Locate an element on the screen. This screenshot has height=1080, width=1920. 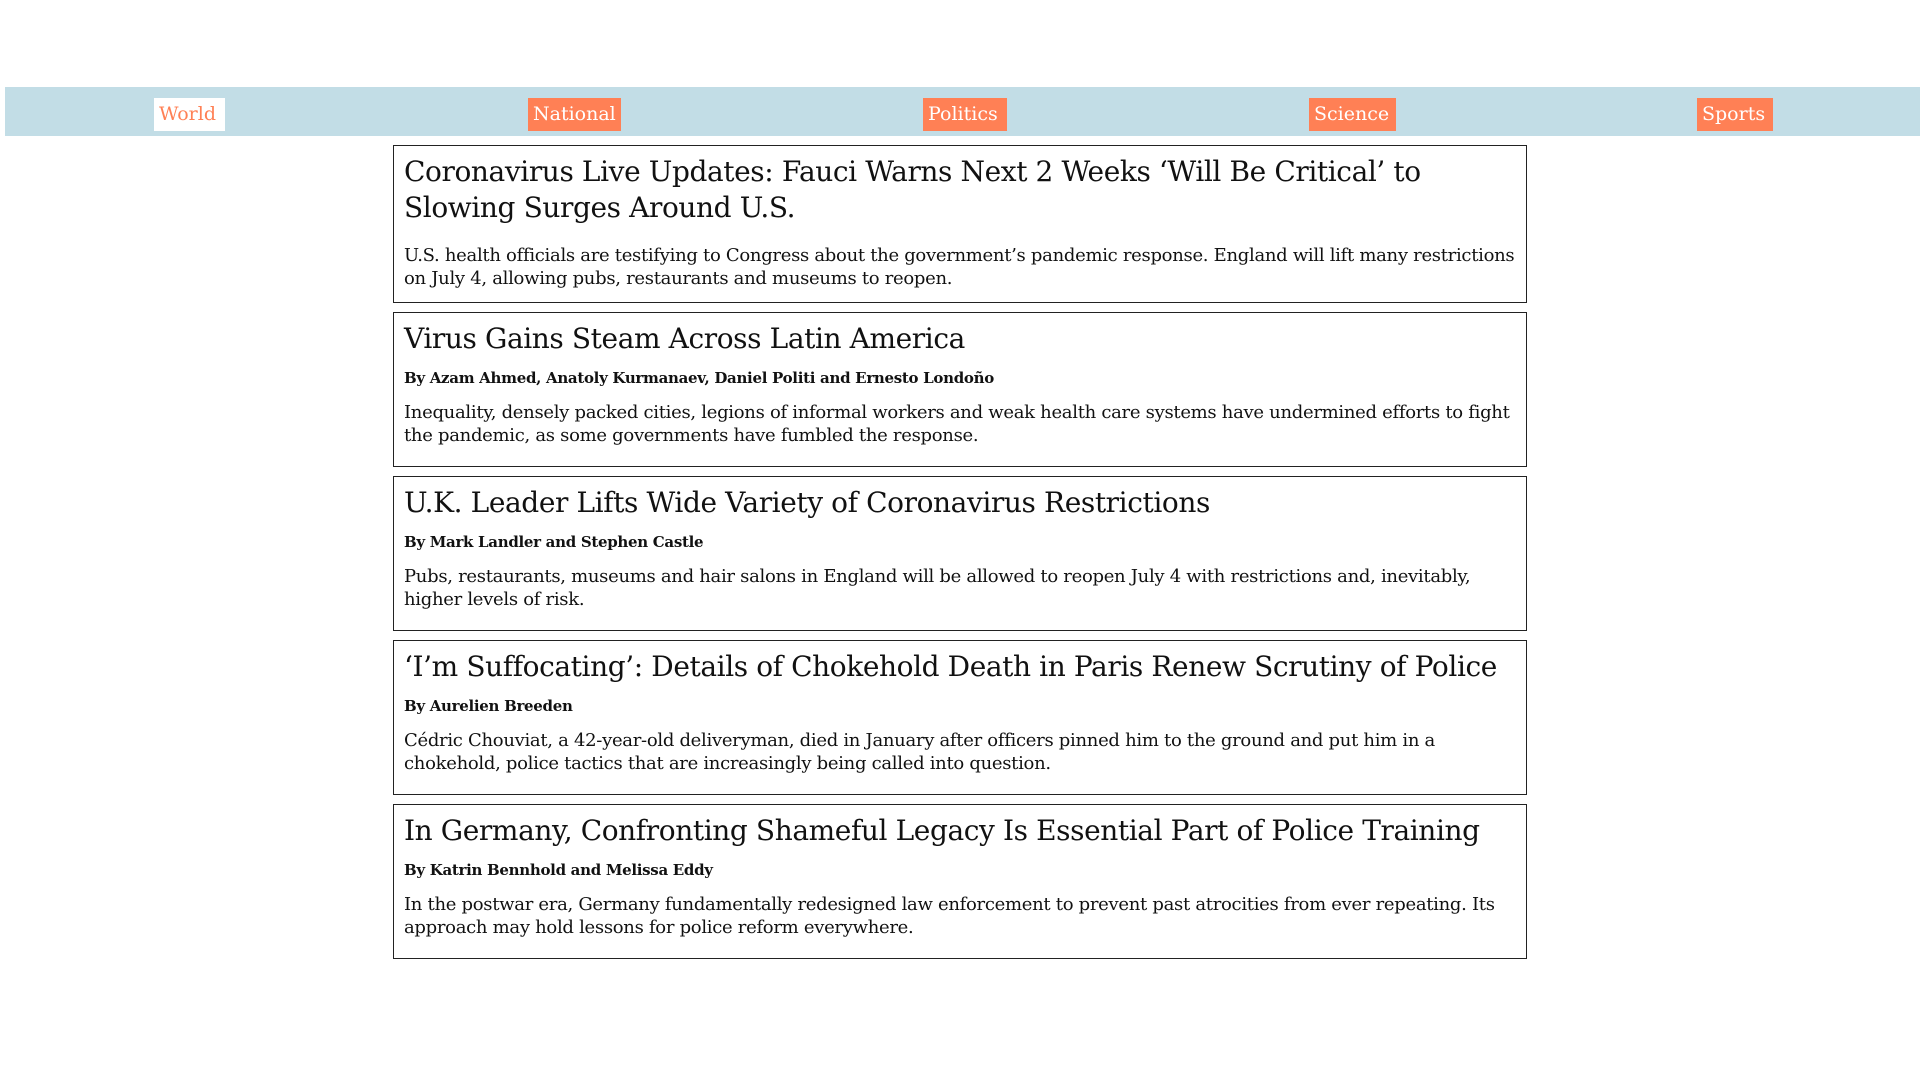
article-byline: By Mark Landler and Stephen Castle is located at coordinates (554, 542).